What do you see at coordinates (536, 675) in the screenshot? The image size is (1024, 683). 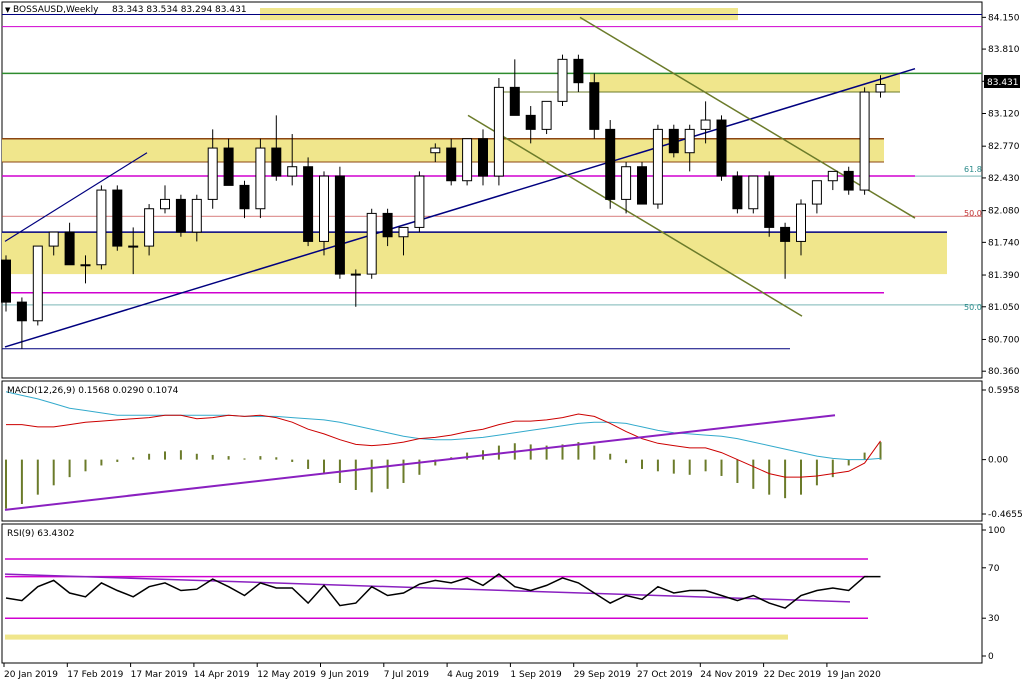 I see `time-tick-label: 1 Sep 2019` at bounding box center [536, 675].